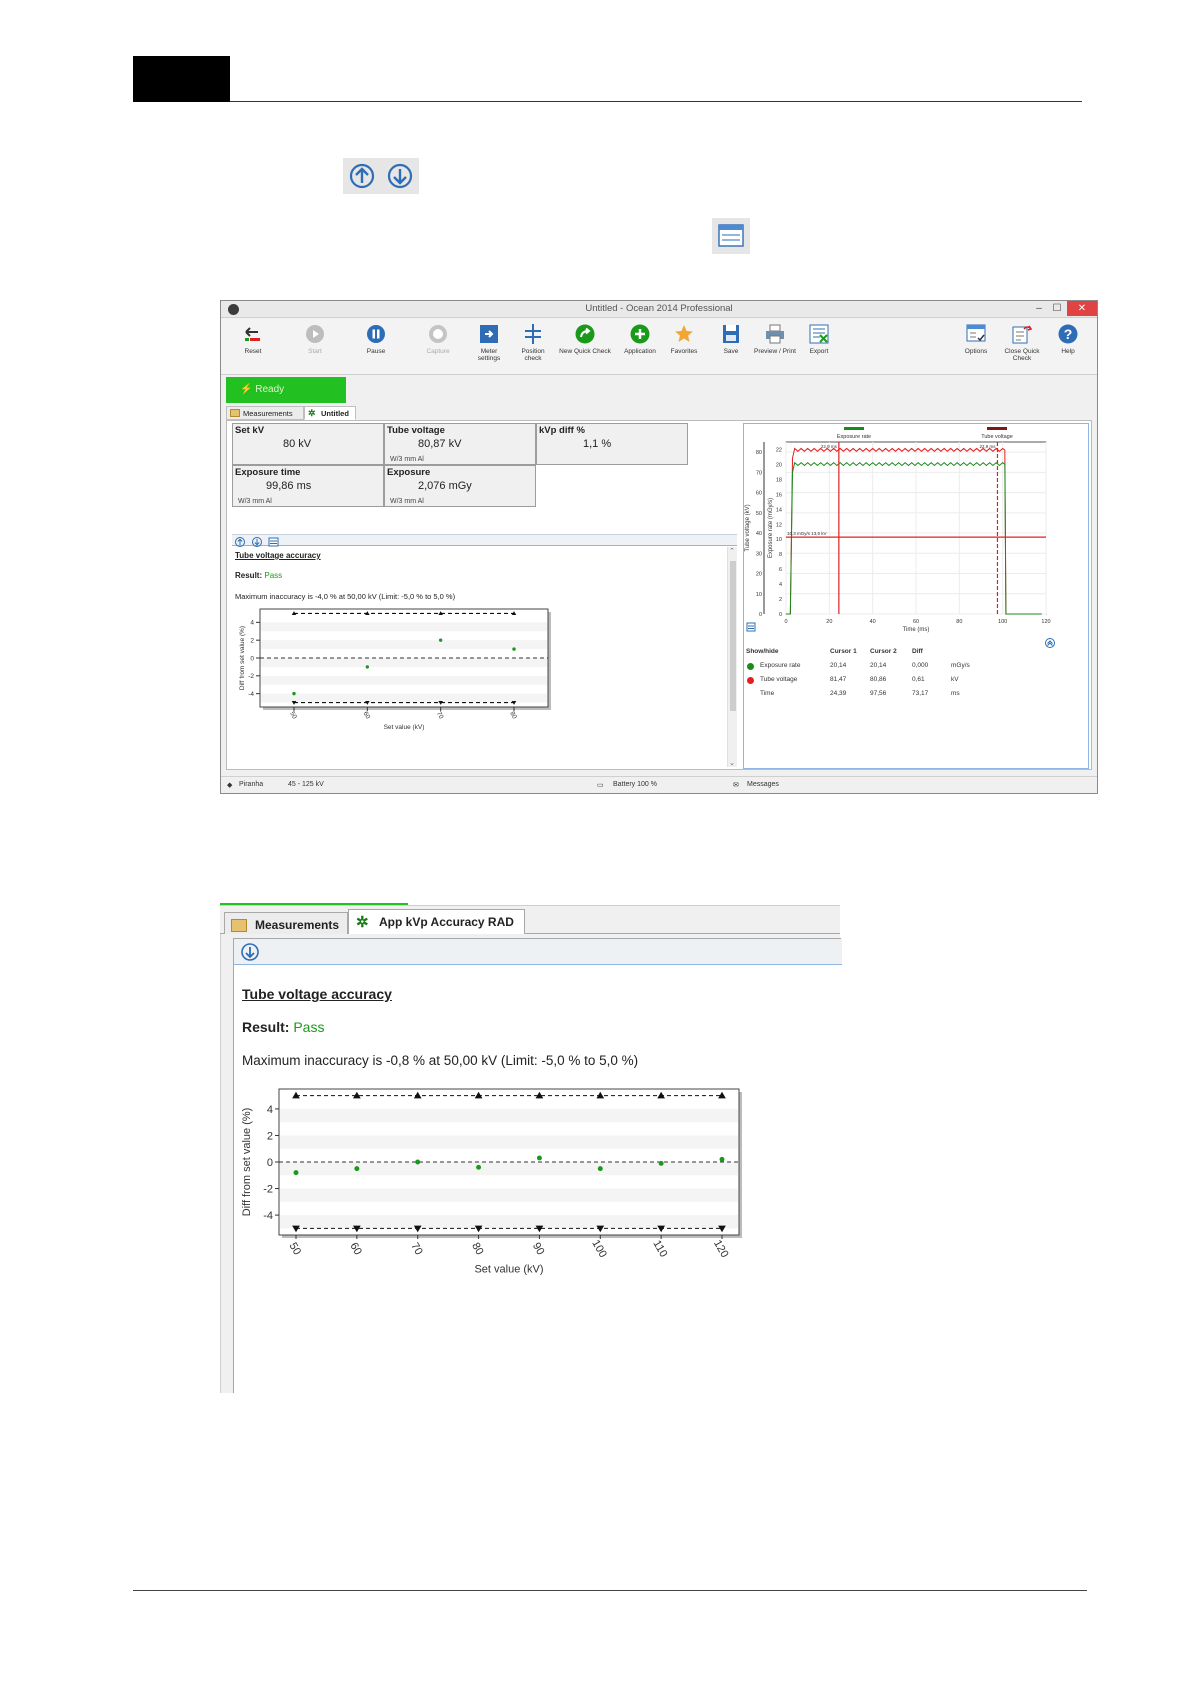 Image resolution: width=1190 pixels, height=1684 pixels. I want to click on scroll-down-icon: ⌄, so click(732, 763).